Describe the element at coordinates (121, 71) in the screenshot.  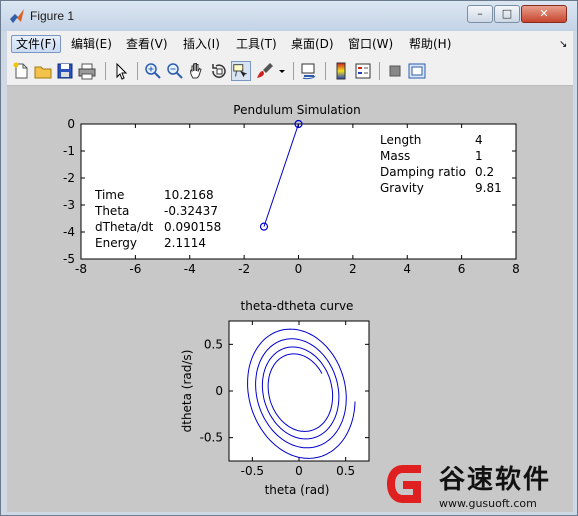
I see `pointer-icon` at that location.